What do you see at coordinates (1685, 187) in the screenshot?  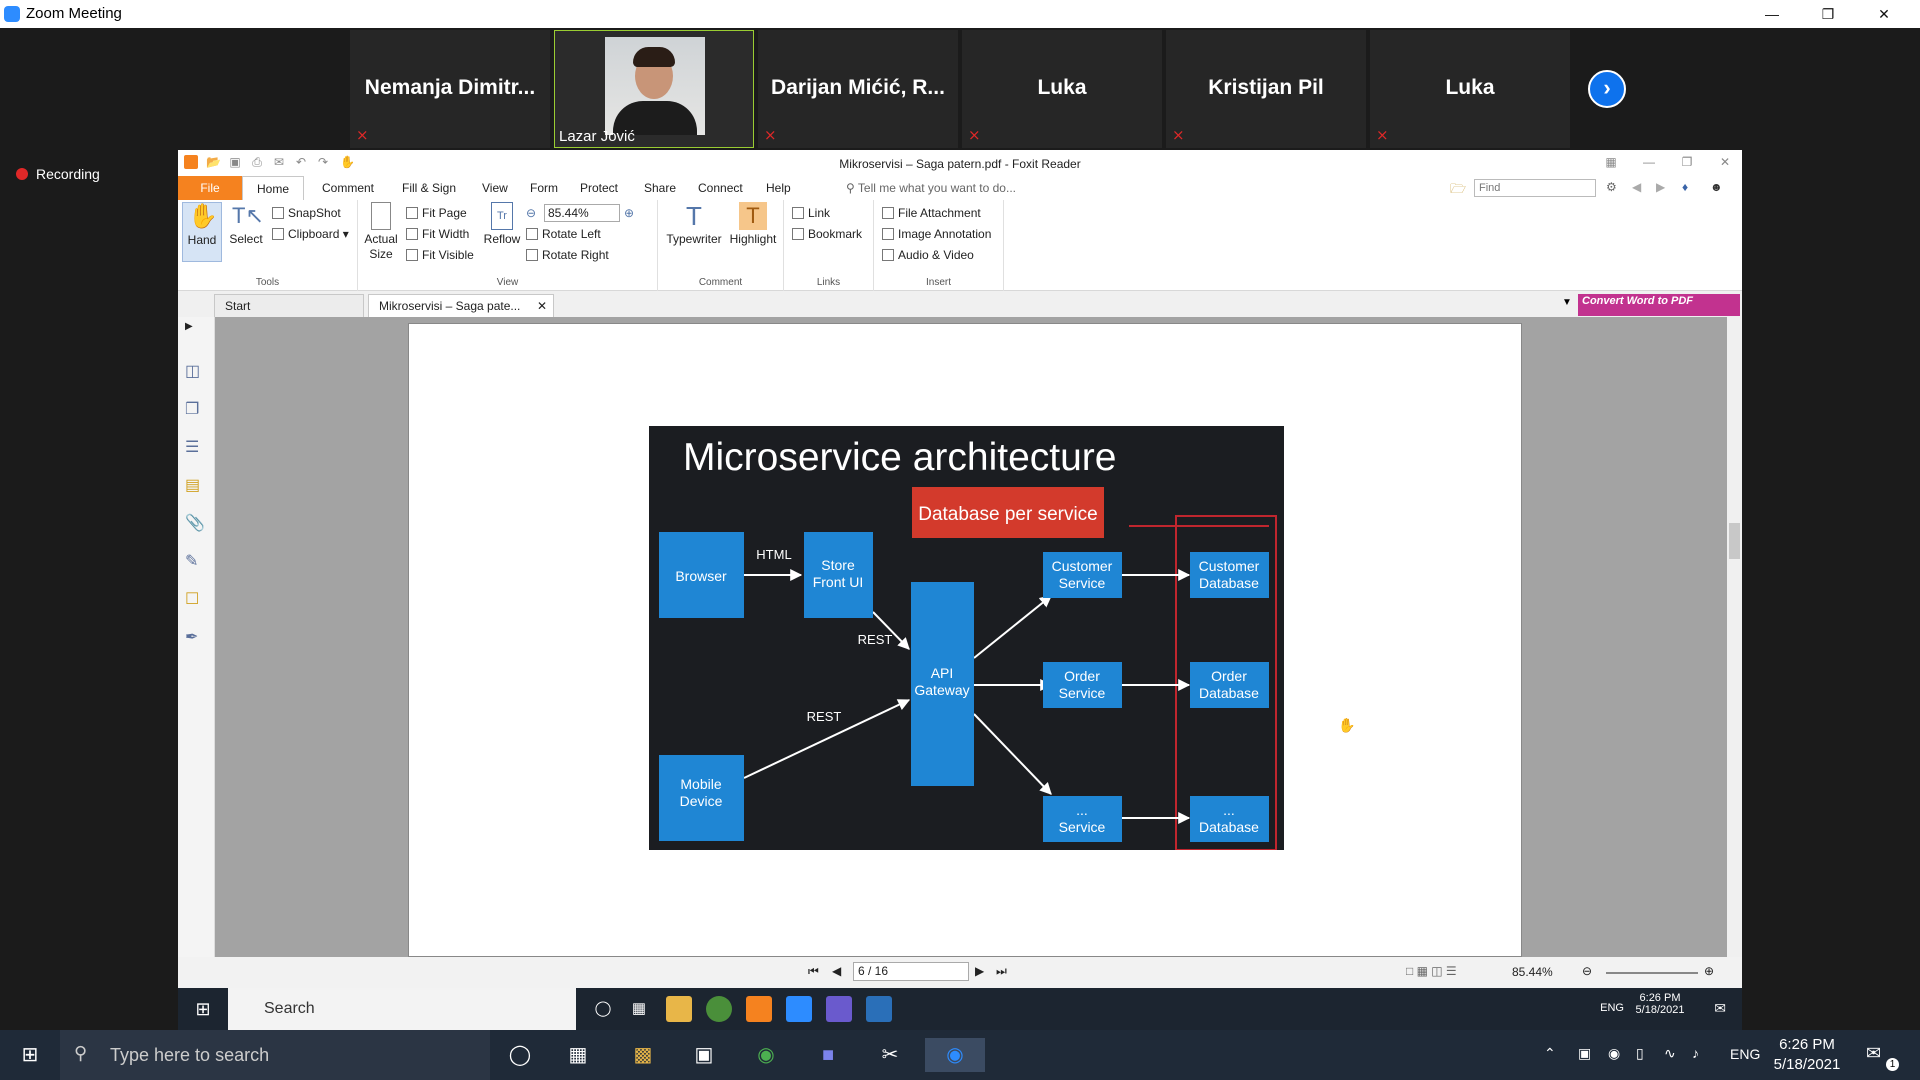 I see `bell-icon: ♦` at bounding box center [1685, 187].